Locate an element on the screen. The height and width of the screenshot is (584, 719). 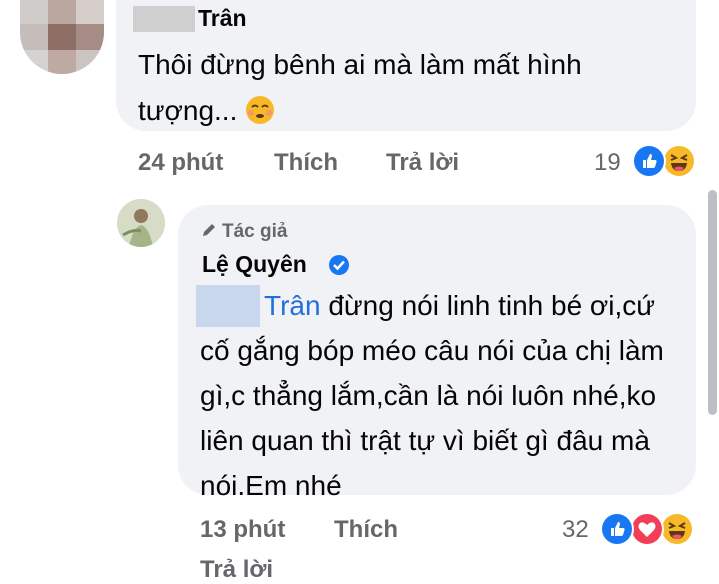
love-icon is located at coordinates (647, 529).